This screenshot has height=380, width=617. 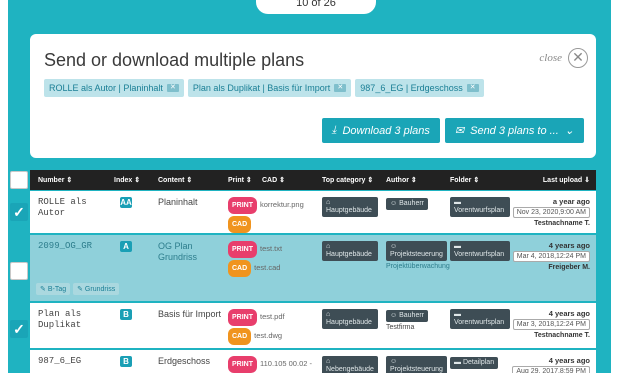 What do you see at coordinates (282, 204) in the screenshot?
I see `print-file: korrektur.png` at bounding box center [282, 204].